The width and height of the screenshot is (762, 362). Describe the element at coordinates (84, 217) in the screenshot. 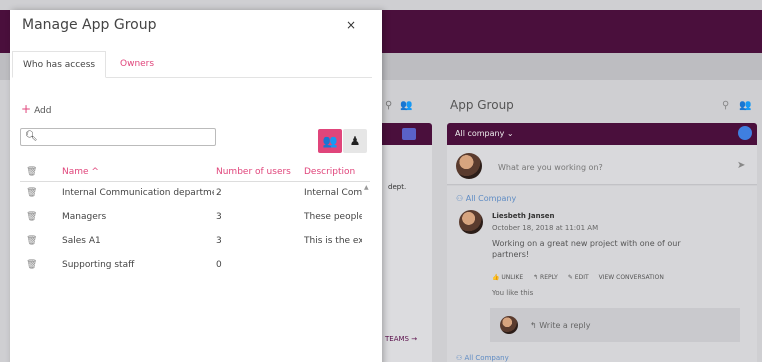

I see `row-name: Managers` at that location.